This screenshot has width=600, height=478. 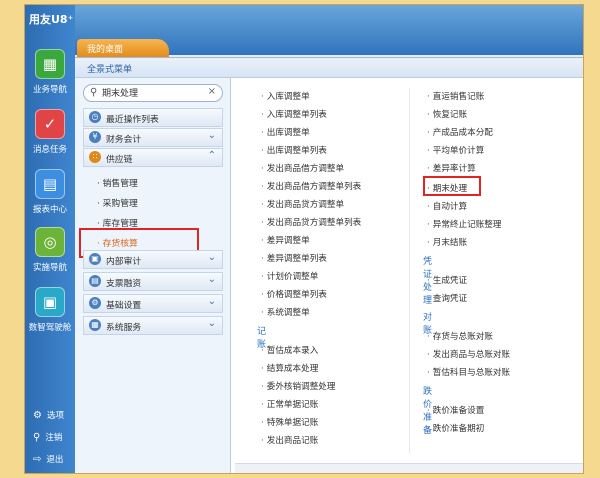 What do you see at coordinates (294, 258) in the screenshot?
I see `menu-item: 差异调整单列表` at bounding box center [294, 258].